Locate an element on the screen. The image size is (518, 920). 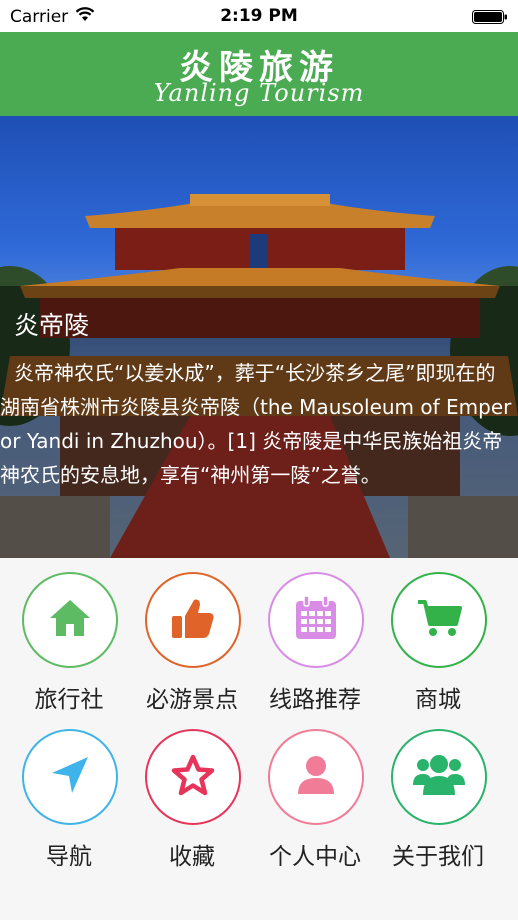
grid-item-navigation: 导航 is located at coordinates (69, 792).